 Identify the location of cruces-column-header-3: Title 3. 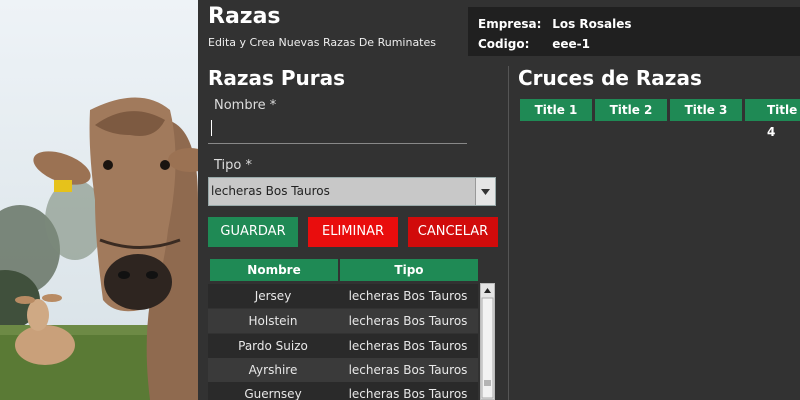
(706, 110).